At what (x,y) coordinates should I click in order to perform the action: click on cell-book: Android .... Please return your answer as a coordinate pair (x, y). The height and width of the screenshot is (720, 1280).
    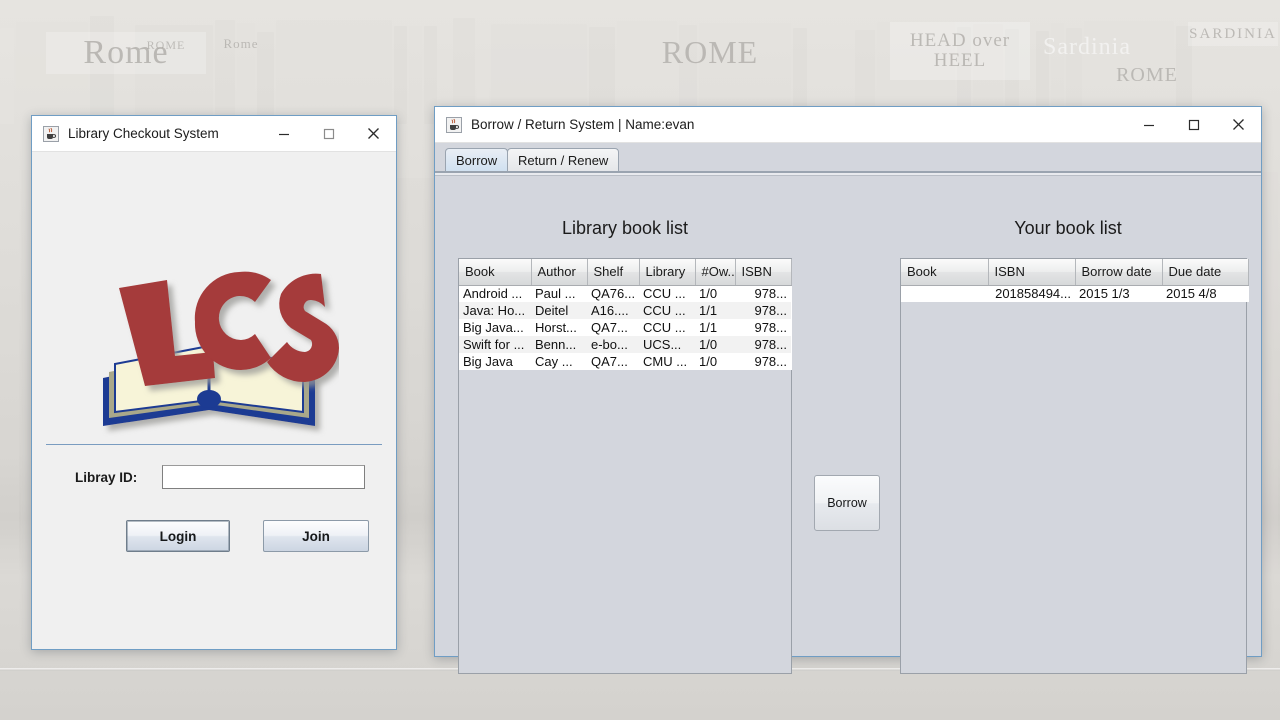
    Looking at the image, I should click on (495, 293).